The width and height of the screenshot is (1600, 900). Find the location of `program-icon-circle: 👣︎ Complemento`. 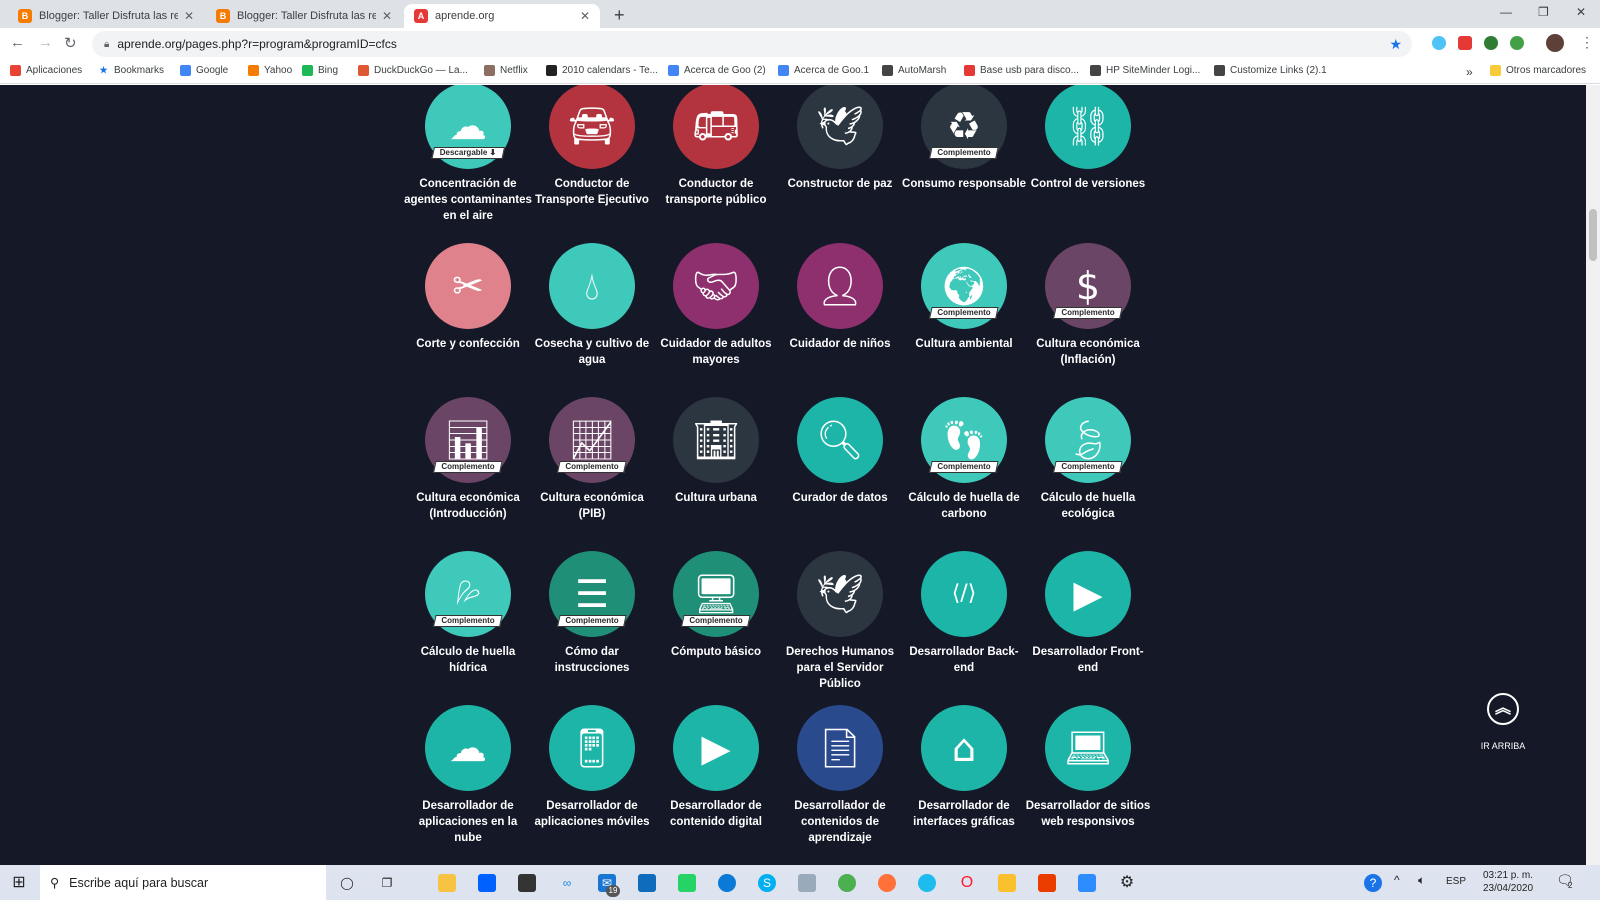

program-icon-circle: 👣︎ Complemento is located at coordinates (964, 440).